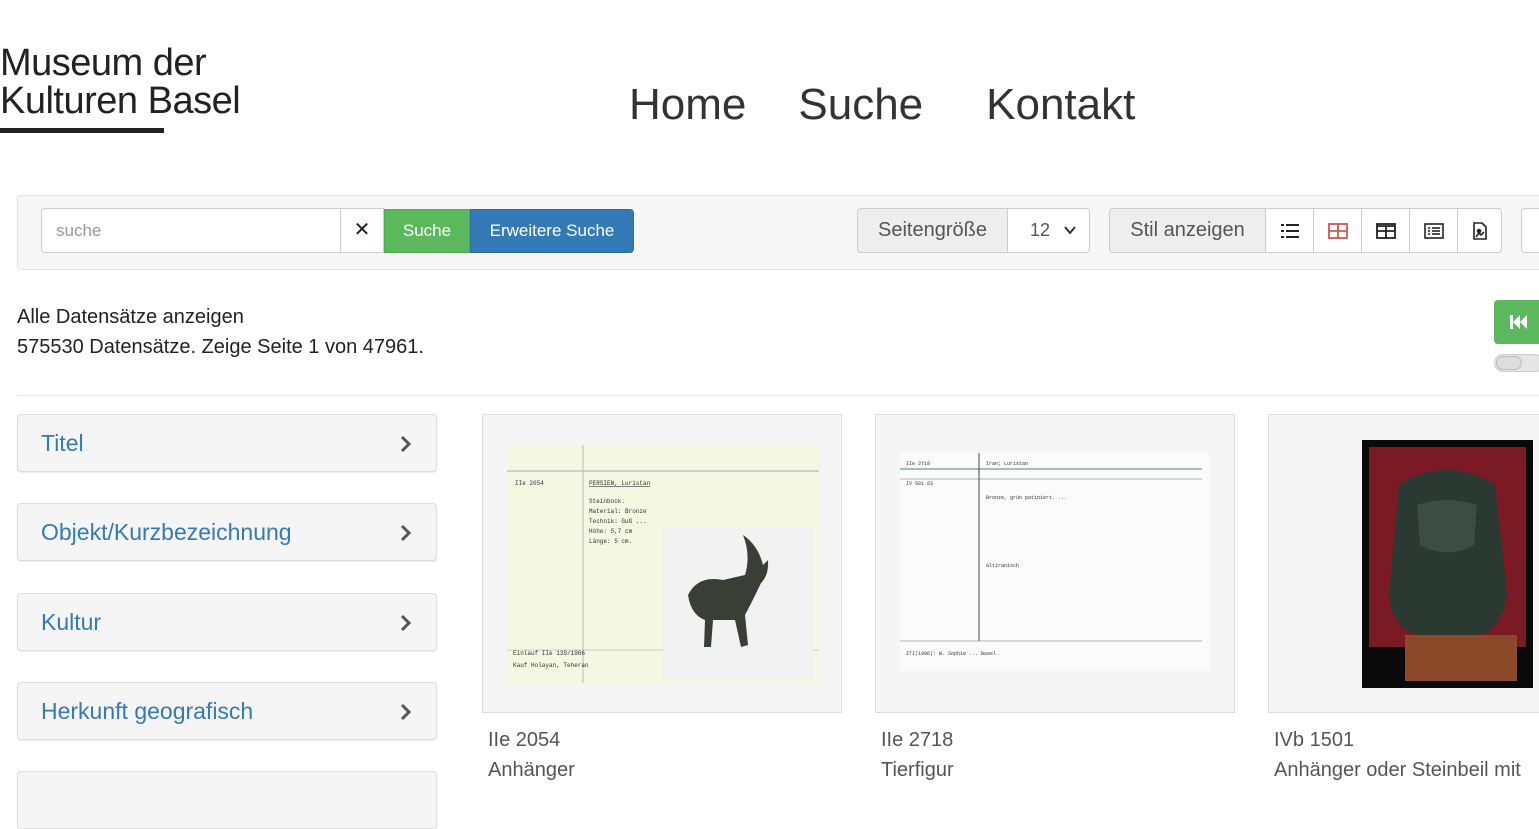 The height and width of the screenshot is (829, 1539). I want to click on style-list-button, so click(1289, 230).